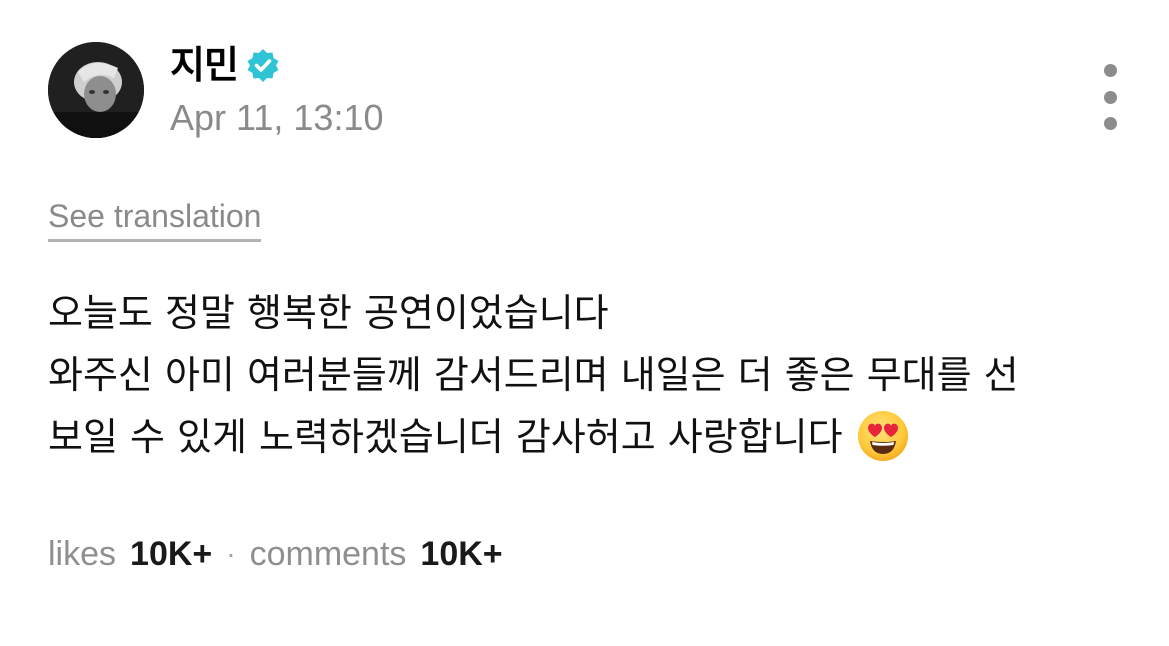 The width and height of the screenshot is (1169, 646). I want to click on author-row: 지민, so click(225, 65).